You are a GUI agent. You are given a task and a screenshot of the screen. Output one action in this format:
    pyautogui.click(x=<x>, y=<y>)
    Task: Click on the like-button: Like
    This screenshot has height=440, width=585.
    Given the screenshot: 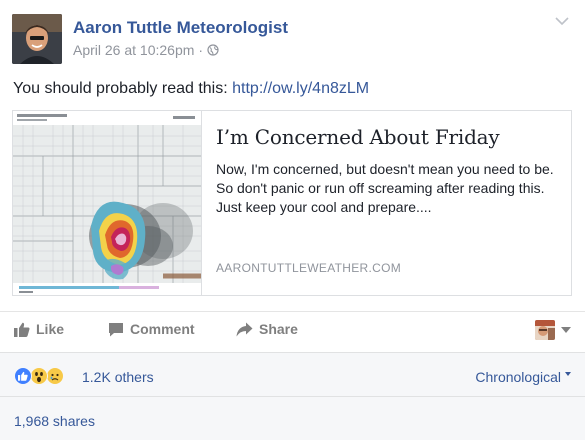 What is the action you would take?
    pyautogui.click(x=39, y=329)
    